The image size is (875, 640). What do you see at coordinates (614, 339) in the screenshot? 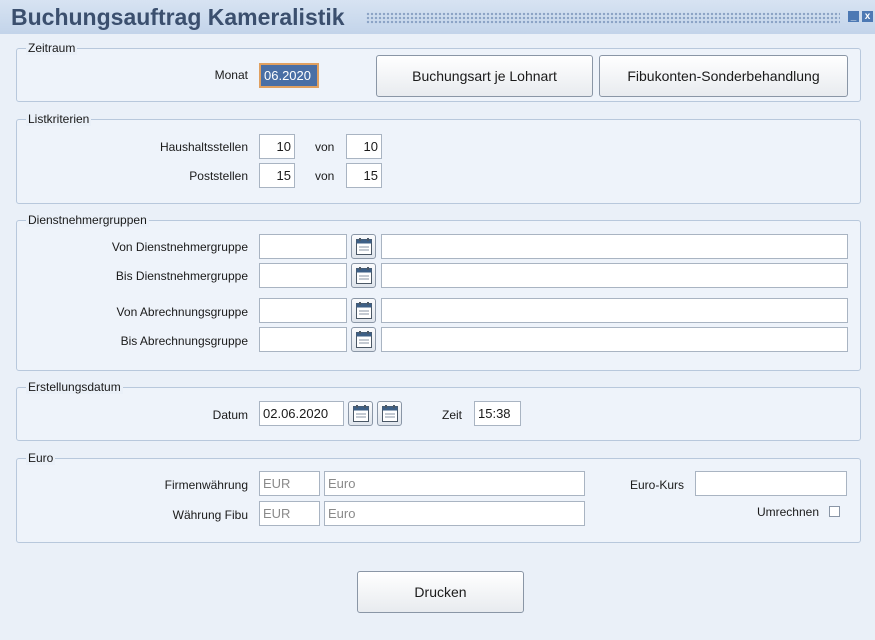
I see `bis-abrechnungsgruppe-text` at bounding box center [614, 339].